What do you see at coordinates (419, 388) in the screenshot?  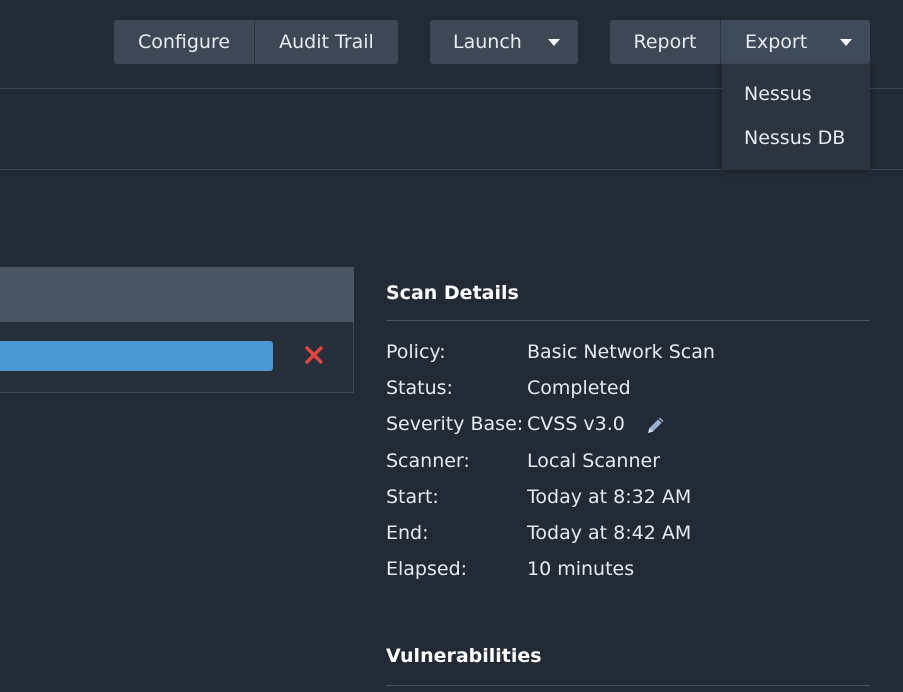 I see `detail-label: Status:` at bounding box center [419, 388].